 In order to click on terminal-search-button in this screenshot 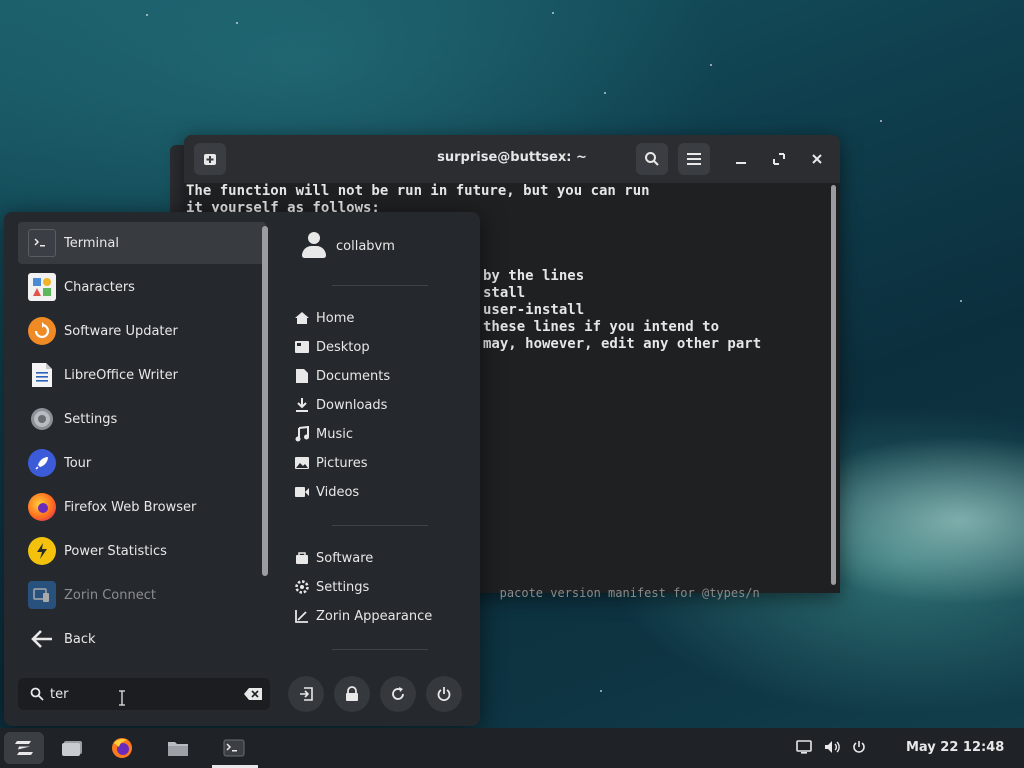, I will do `click(652, 159)`.